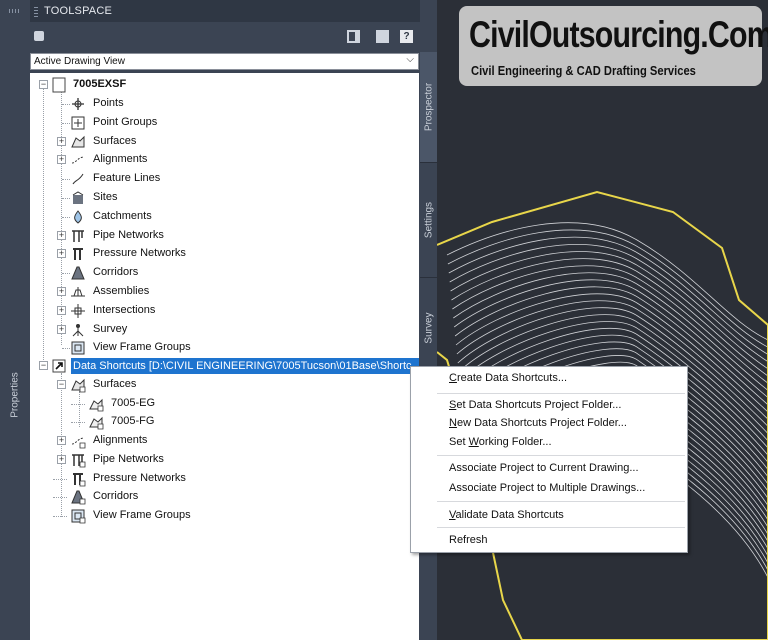 This screenshot has width=768, height=640. Describe the element at coordinates (224, 179) in the screenshot. I see `tree-item-feature-lines: Feature Lines` at that location.